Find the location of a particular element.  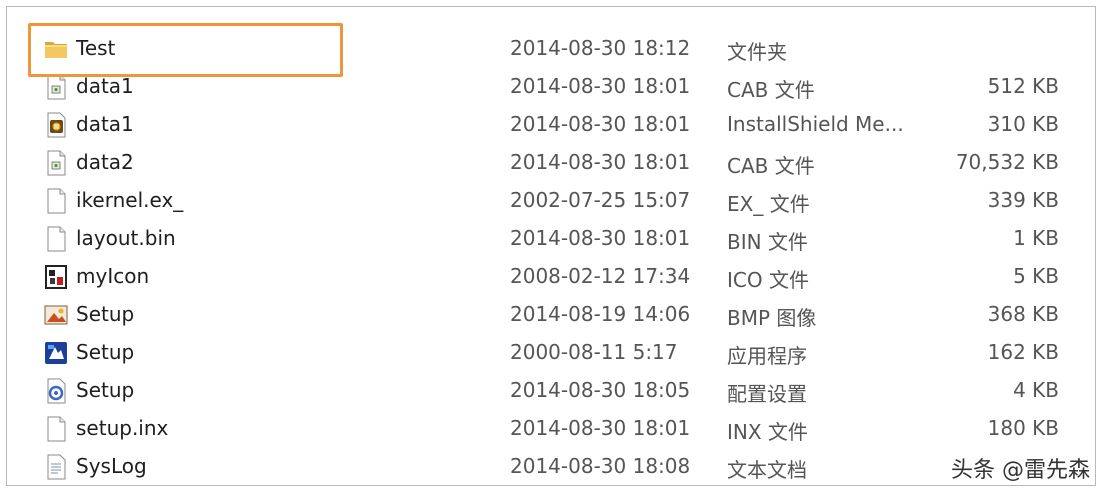

file-date-modified: 2002-07-25 15:07 is located at coordinates (600, 200).